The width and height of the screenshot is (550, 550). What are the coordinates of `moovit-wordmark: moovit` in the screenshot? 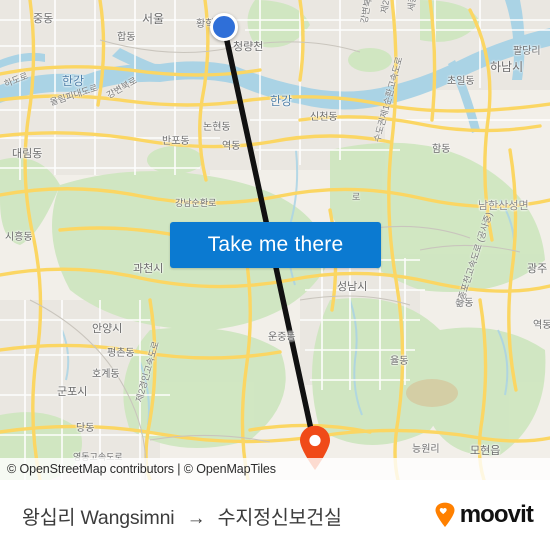 It's located at (496, 514).